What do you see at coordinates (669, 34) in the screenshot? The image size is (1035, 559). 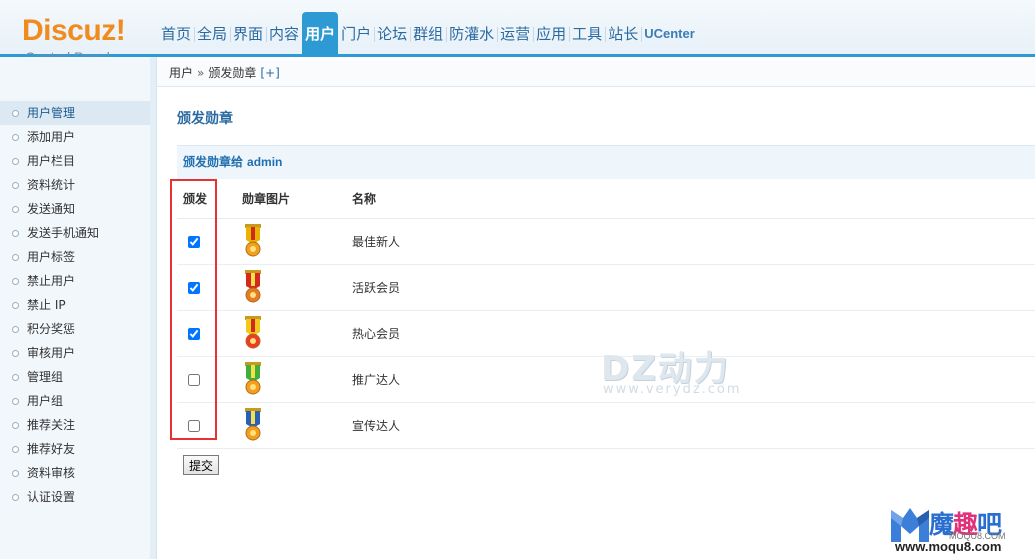 I see `top-nav-tab: UCenter` at bounding box center [669, 34].